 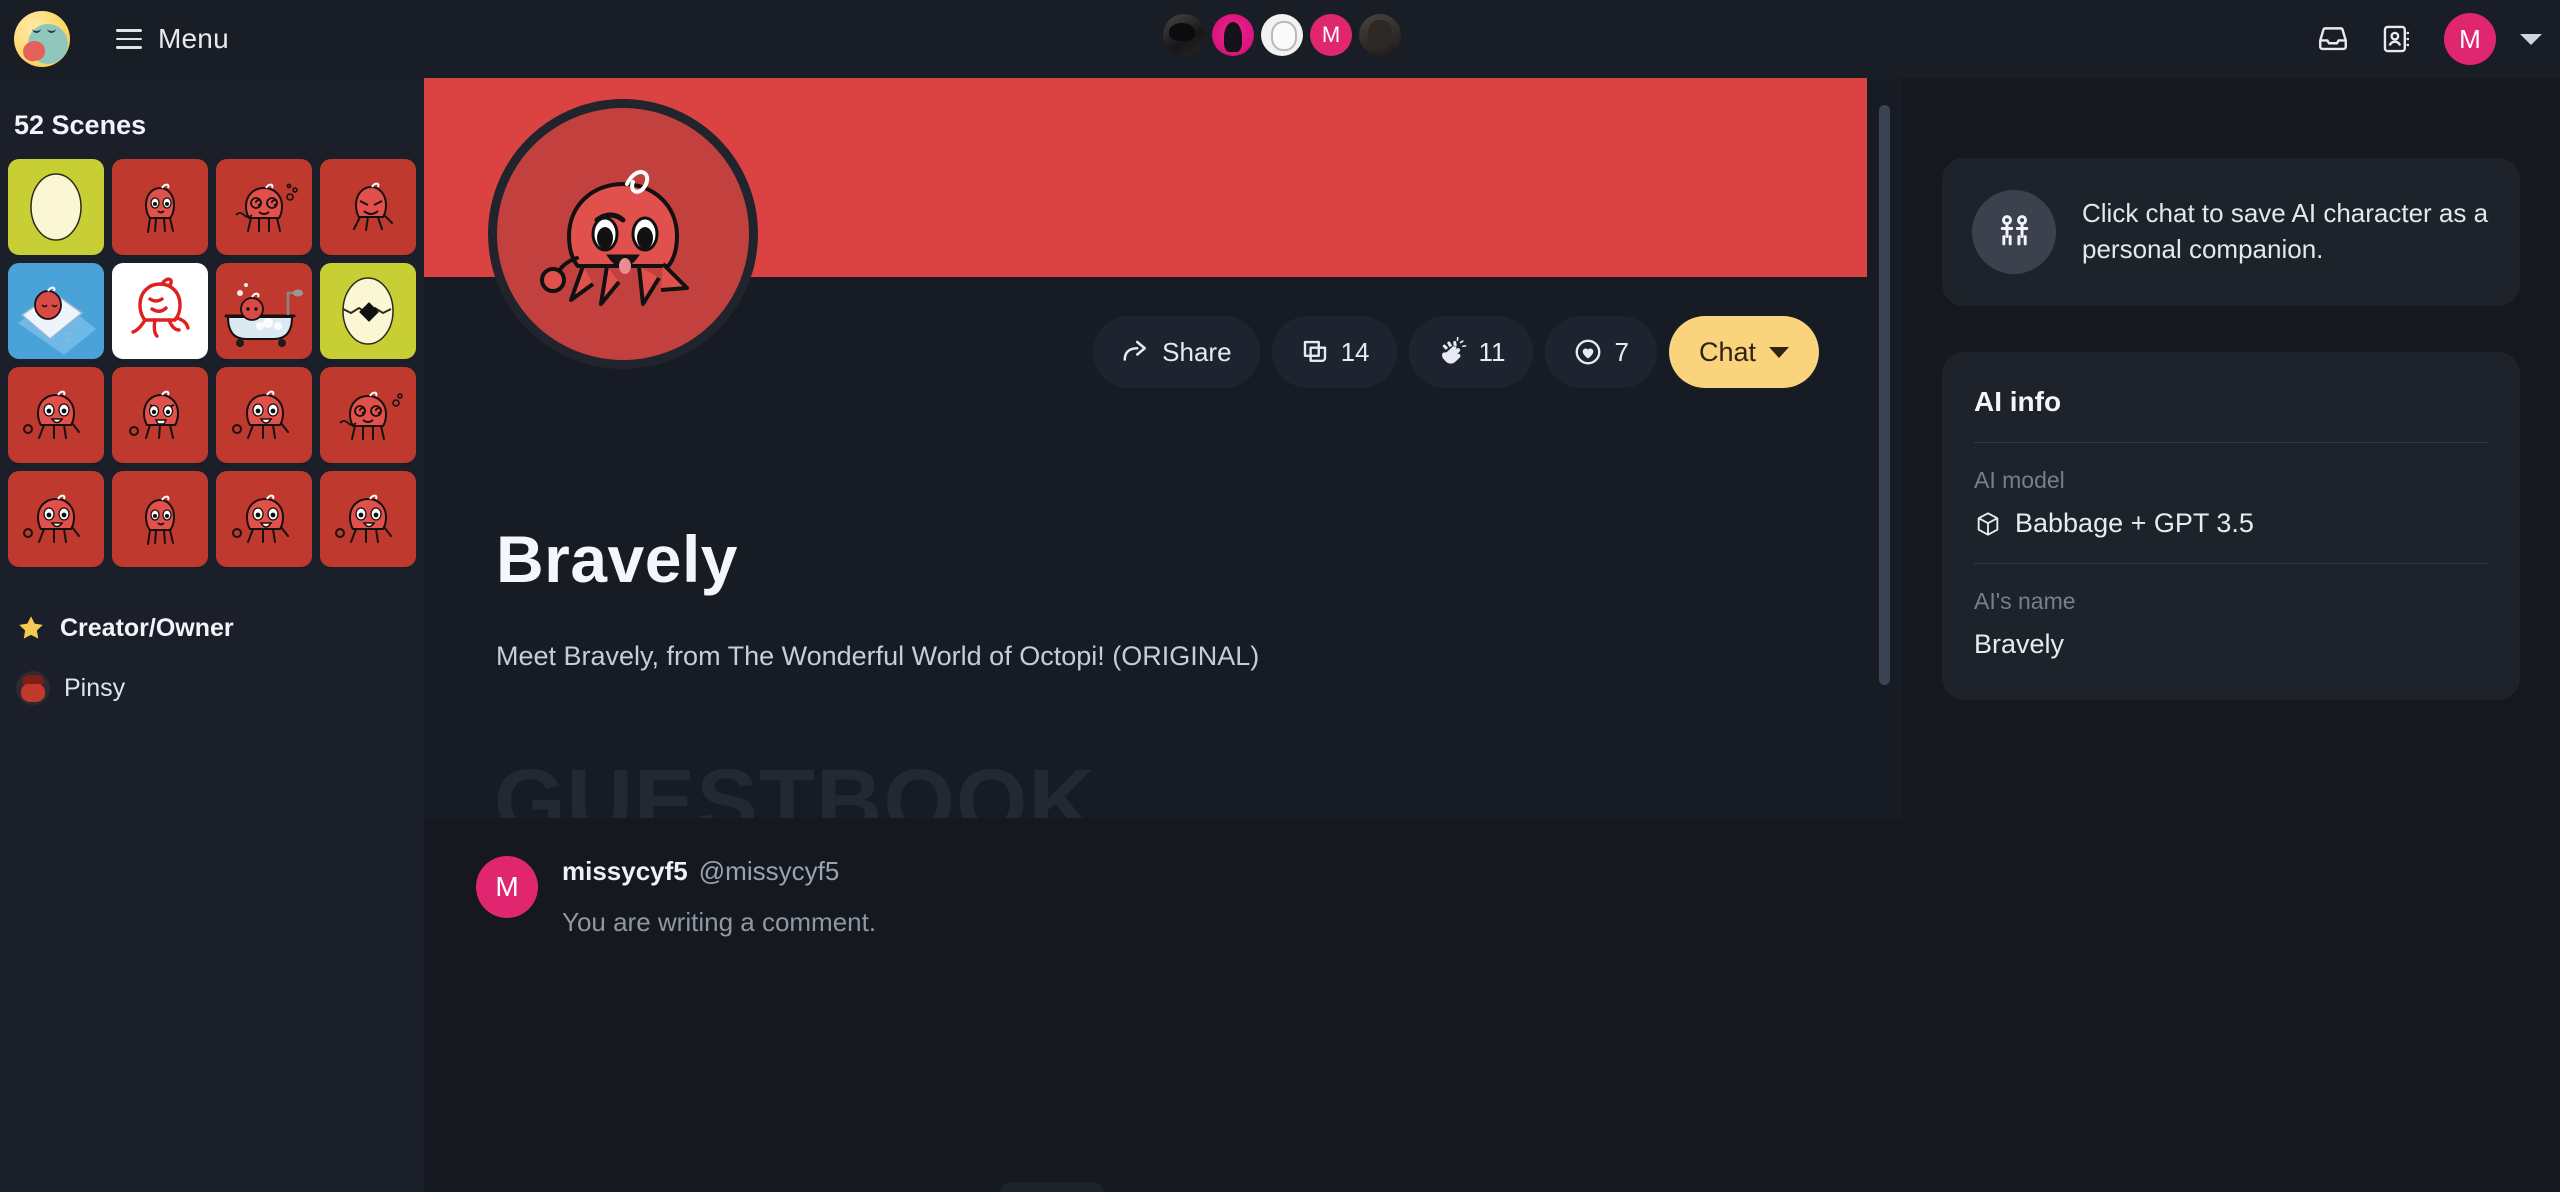 What do you see at coordinates (2429, 39) in the screenshot?
I see `top-right-actions: M` at bounding box center [2429, 39].